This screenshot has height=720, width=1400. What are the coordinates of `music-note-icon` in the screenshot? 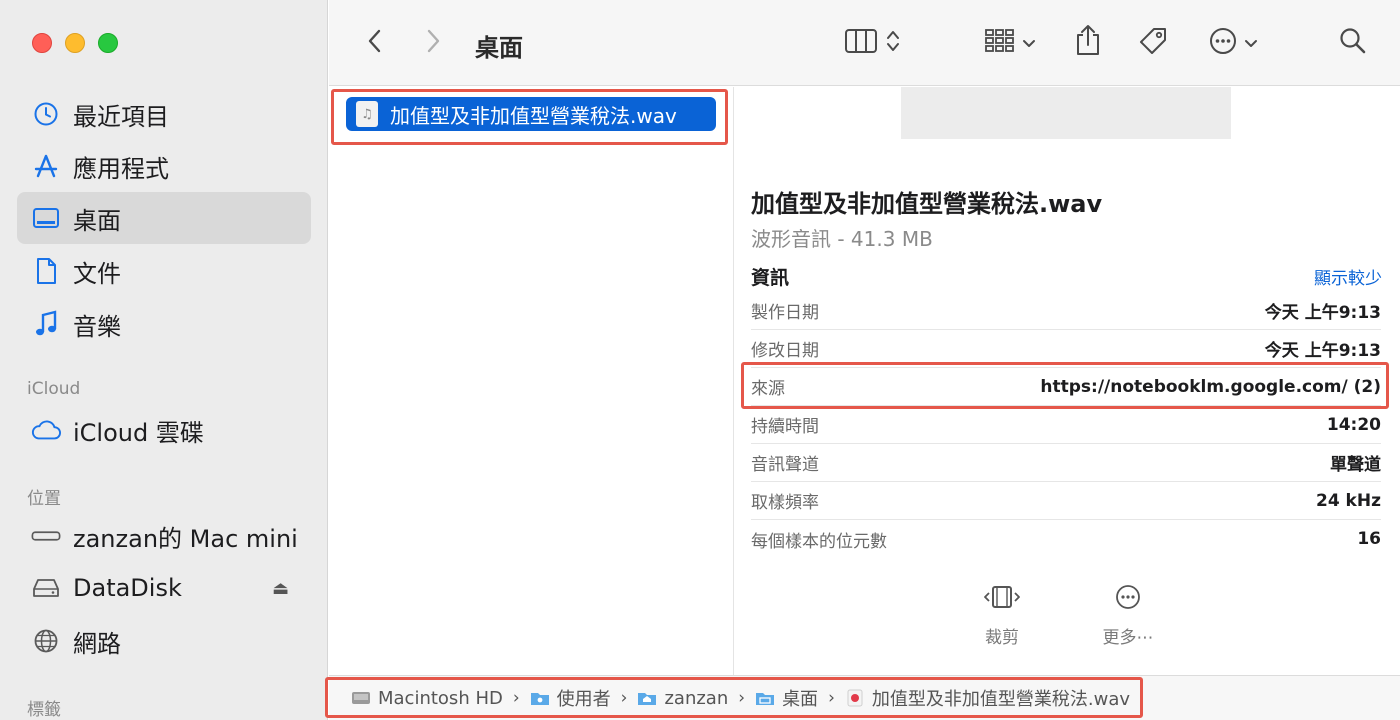 It's located at (46, 324).